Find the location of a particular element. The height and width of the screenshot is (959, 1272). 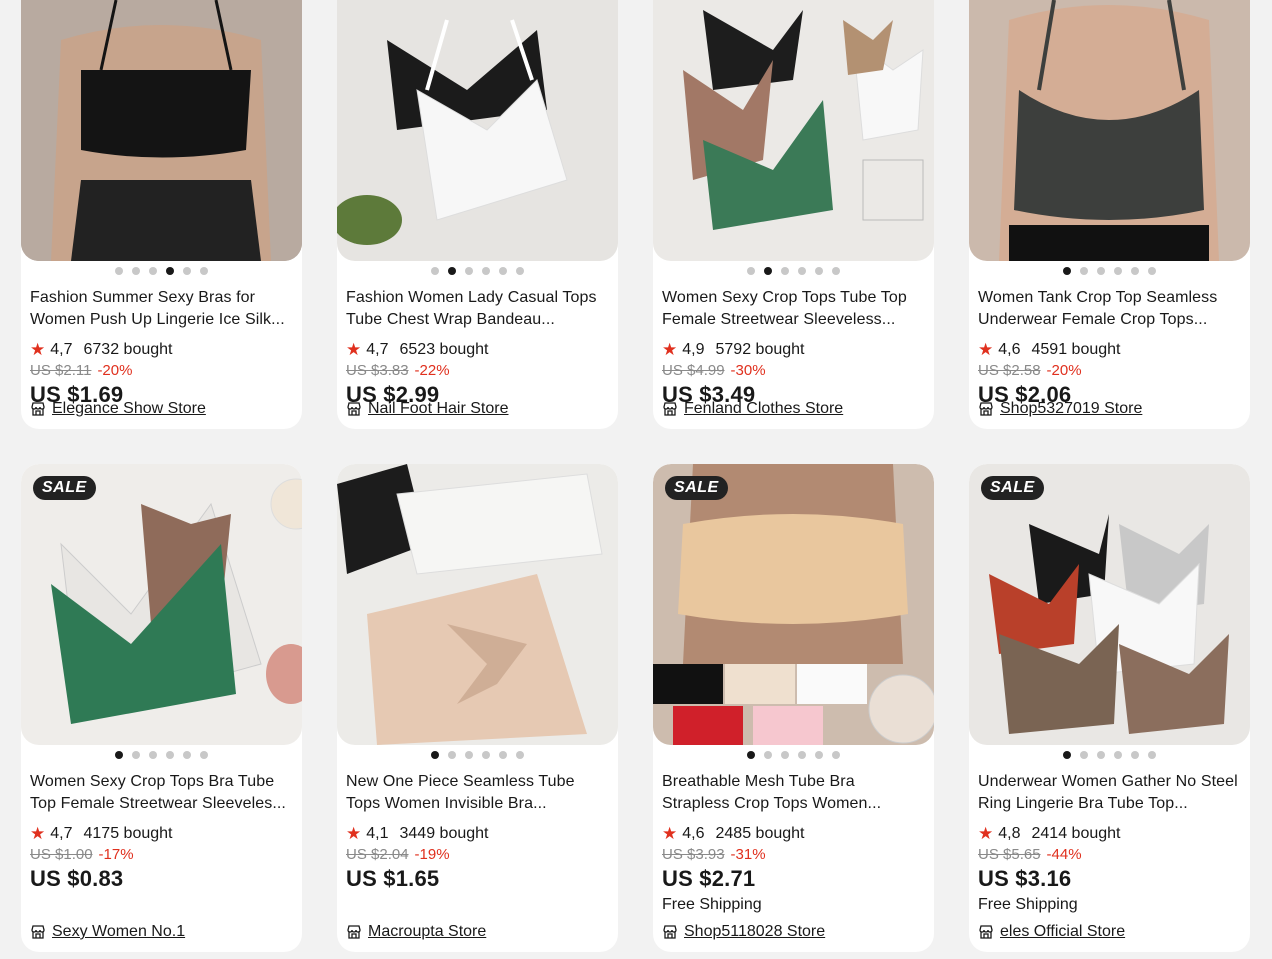

store-name: Nail Foot Hair Store is located at coordinates (438, 409).